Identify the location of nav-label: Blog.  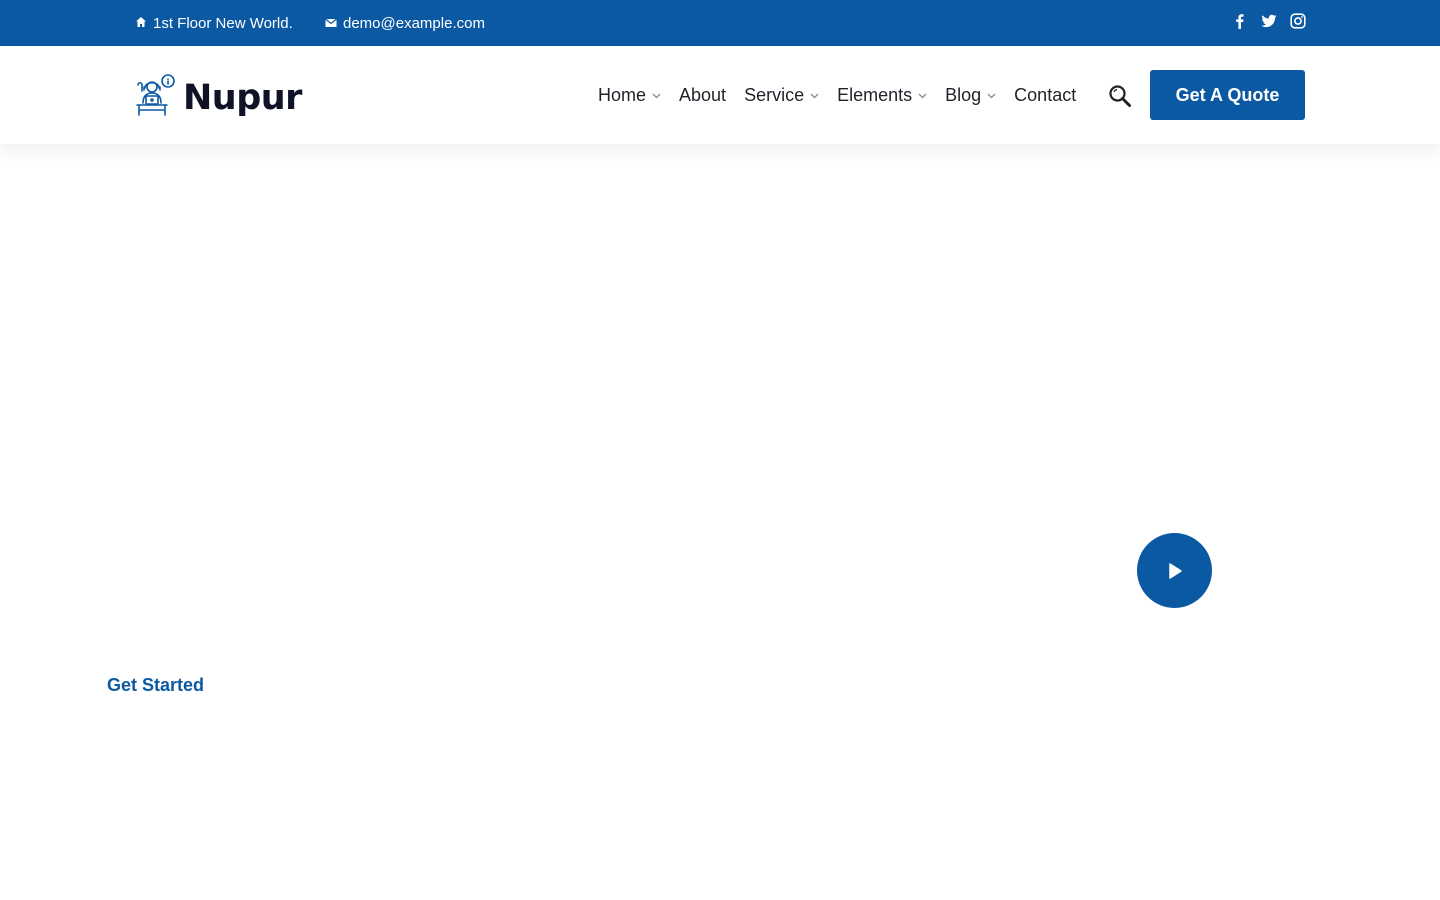
(963, 94).